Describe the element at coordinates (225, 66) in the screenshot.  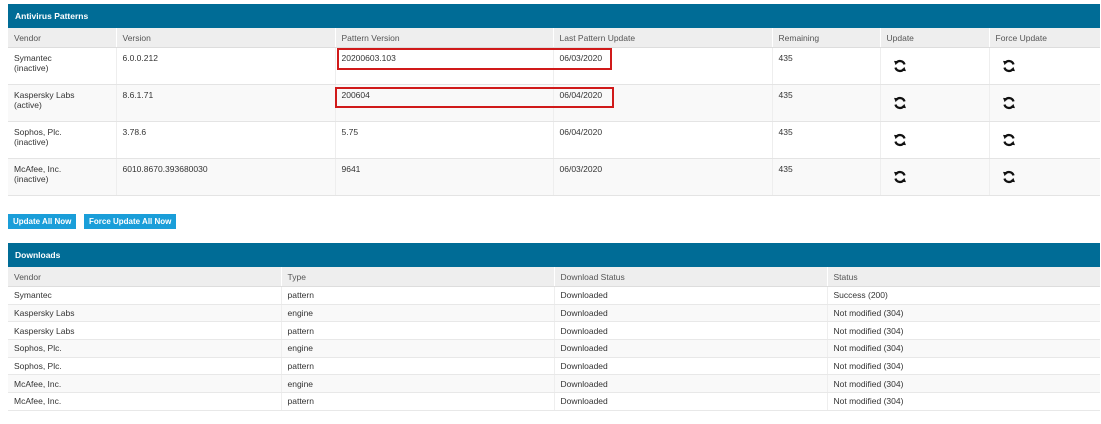
I see `version-cell: 6.0.0.212` at that location.